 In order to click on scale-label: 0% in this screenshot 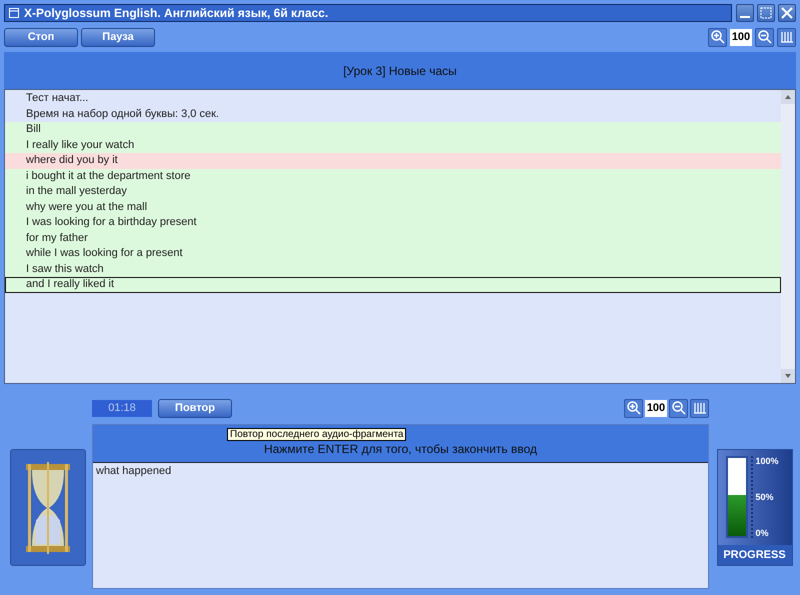, I will do `click(763, 533)`.